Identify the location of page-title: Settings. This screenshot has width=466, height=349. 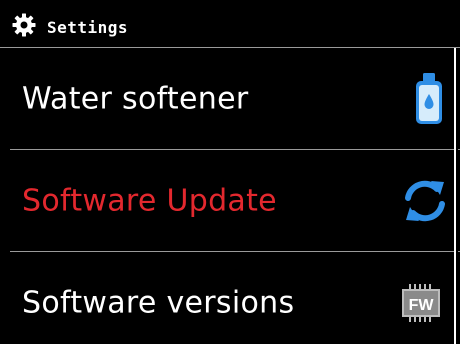
(88, 27).